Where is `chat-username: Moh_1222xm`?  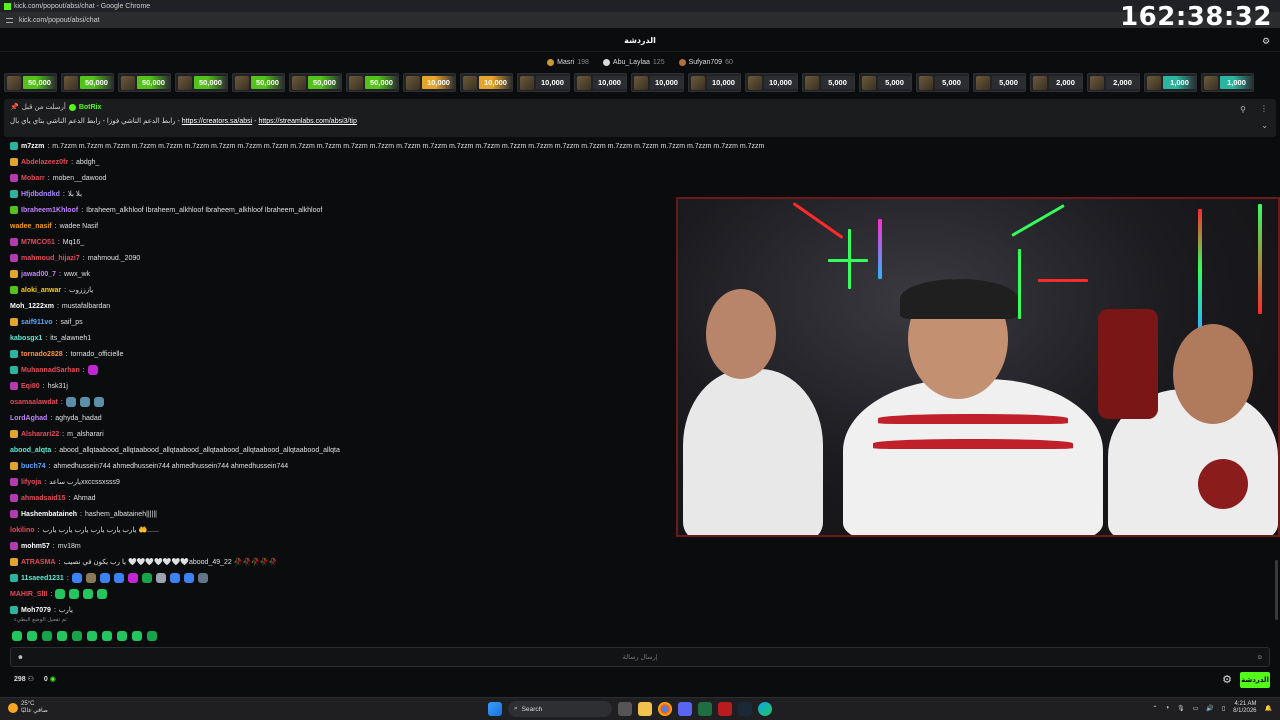
chat-username: Moh_1222xm is located at coordinates (32, 306).